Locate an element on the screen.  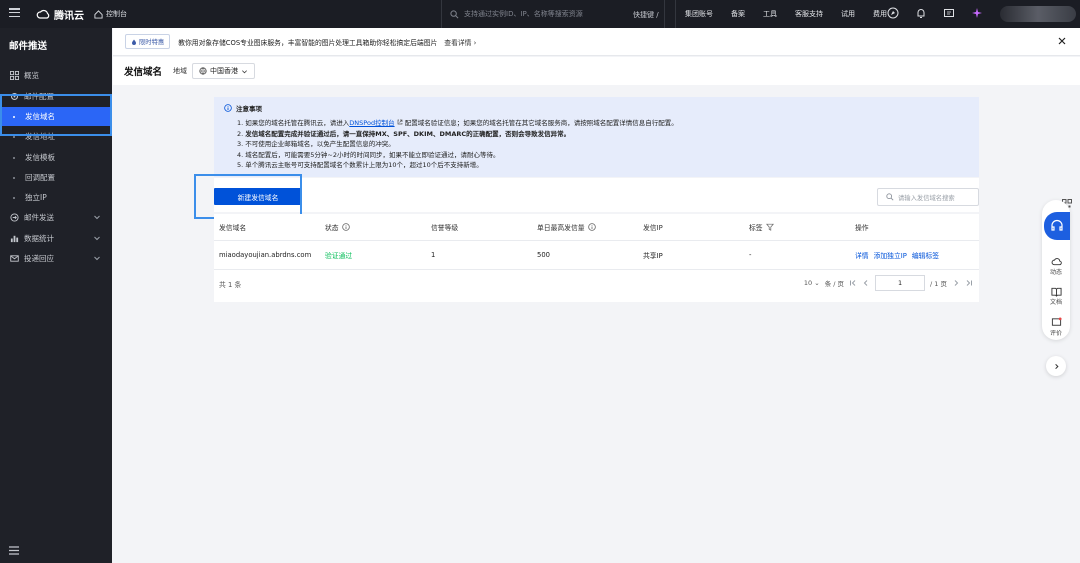
cell-ip: 共享IP is located at coordinates (653, 256).